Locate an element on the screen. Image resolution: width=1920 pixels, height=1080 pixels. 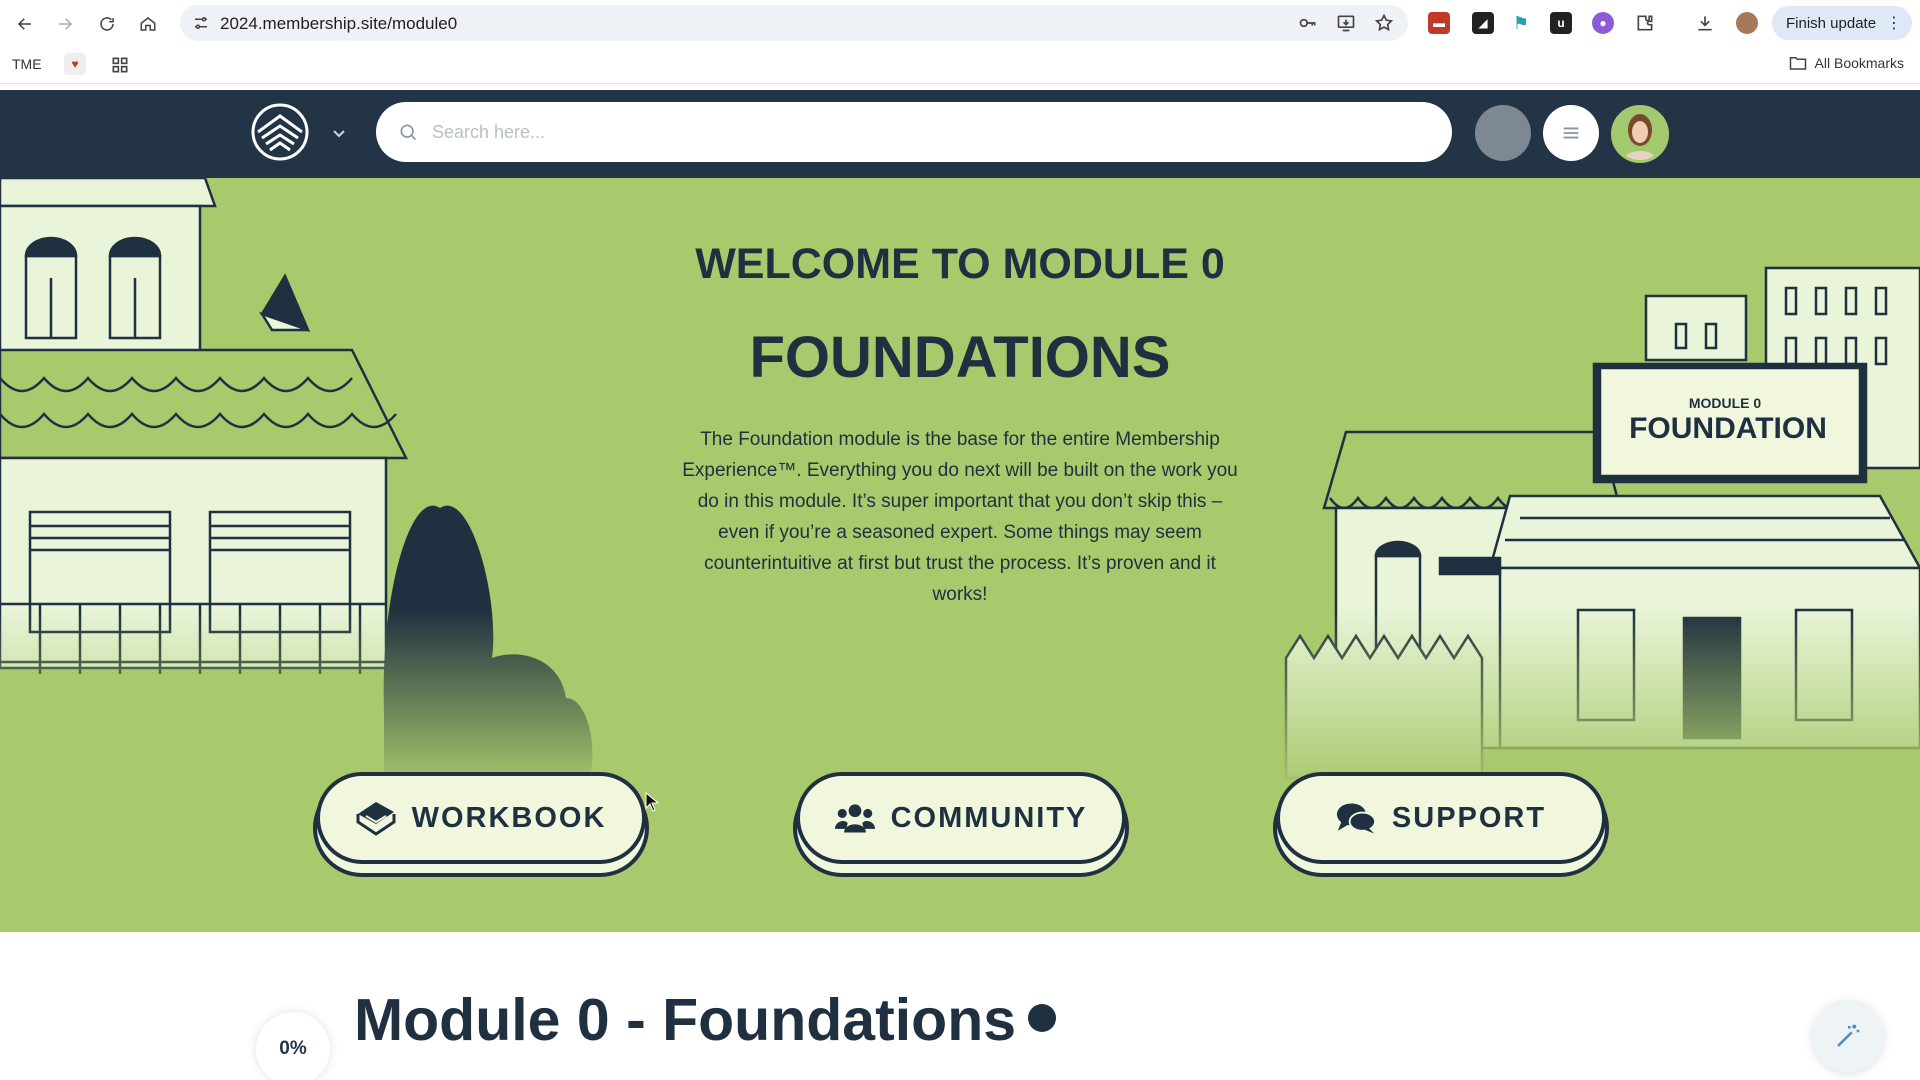
community-button: COMMUNITY is located at coordinates (961, 818).